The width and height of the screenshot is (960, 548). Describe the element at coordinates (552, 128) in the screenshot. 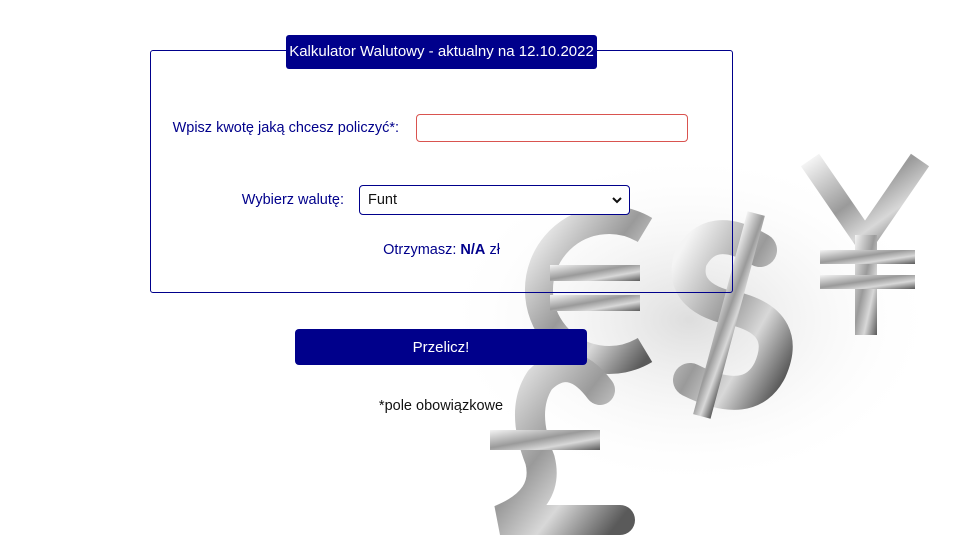

I see `amount-input` at that location.